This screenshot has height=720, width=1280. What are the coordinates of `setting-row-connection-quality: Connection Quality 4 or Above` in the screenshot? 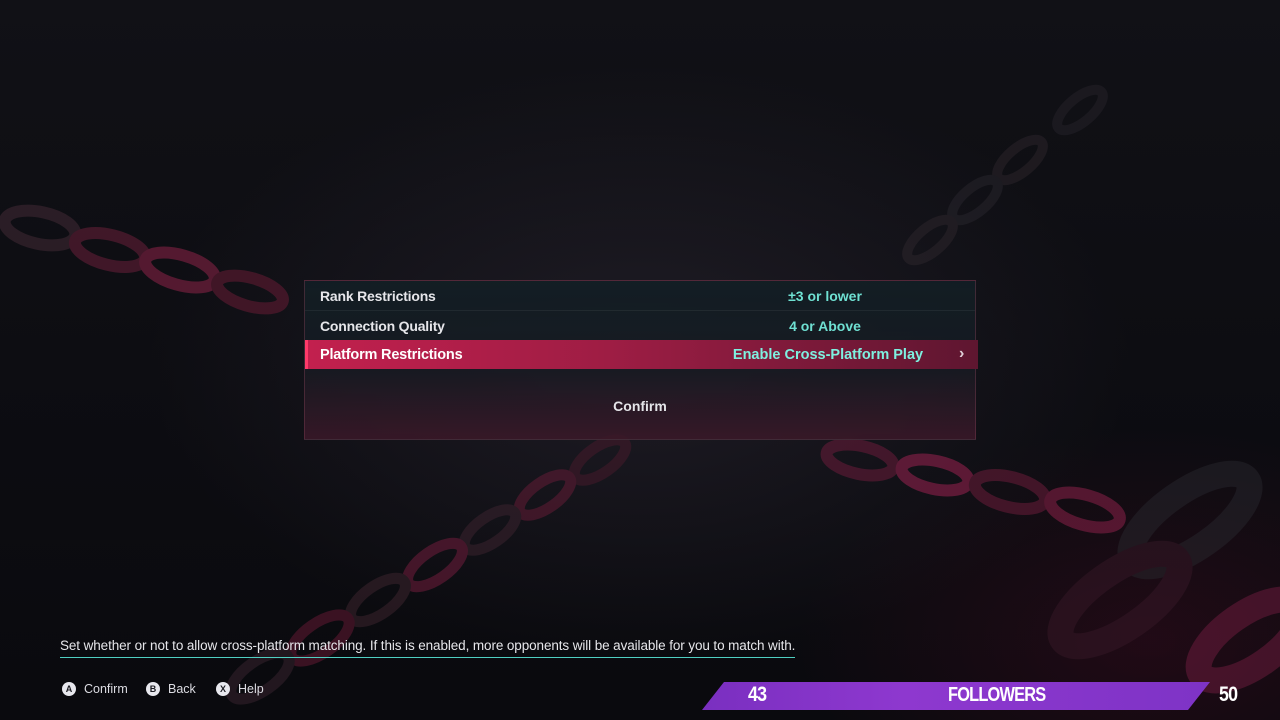 It's located at (640, 325).